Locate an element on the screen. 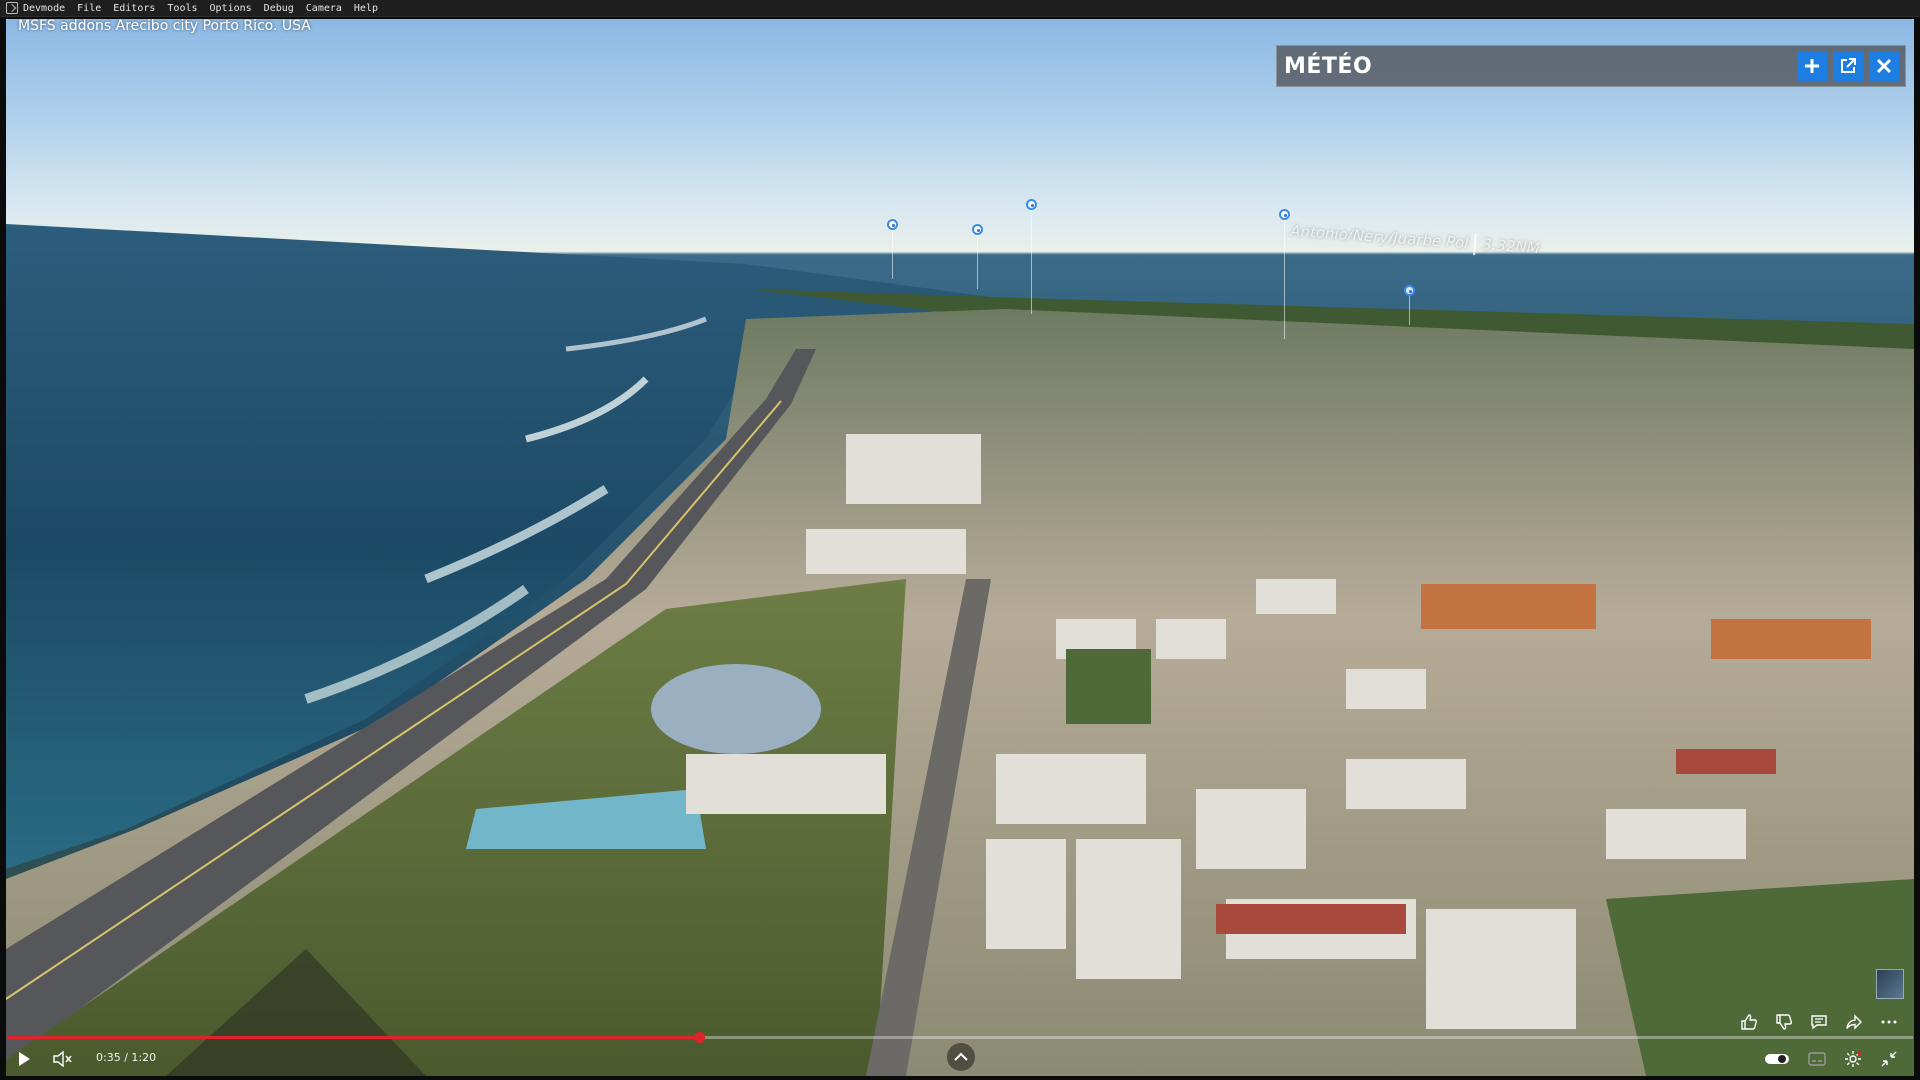 The width and height of the screenshot is (1920, 1080). menu-help: Help is located at coordinates (366, 8).